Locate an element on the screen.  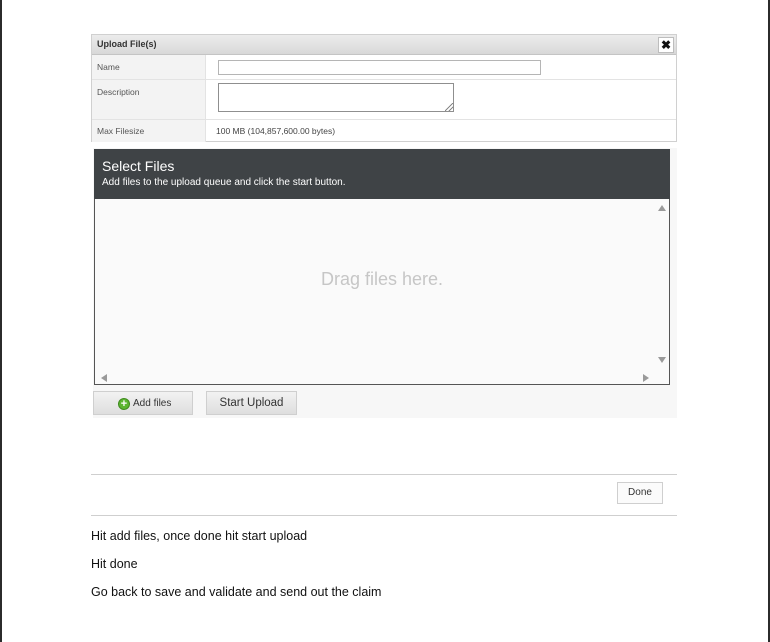
resize-grip-icon is located at coordinates (449, 107).